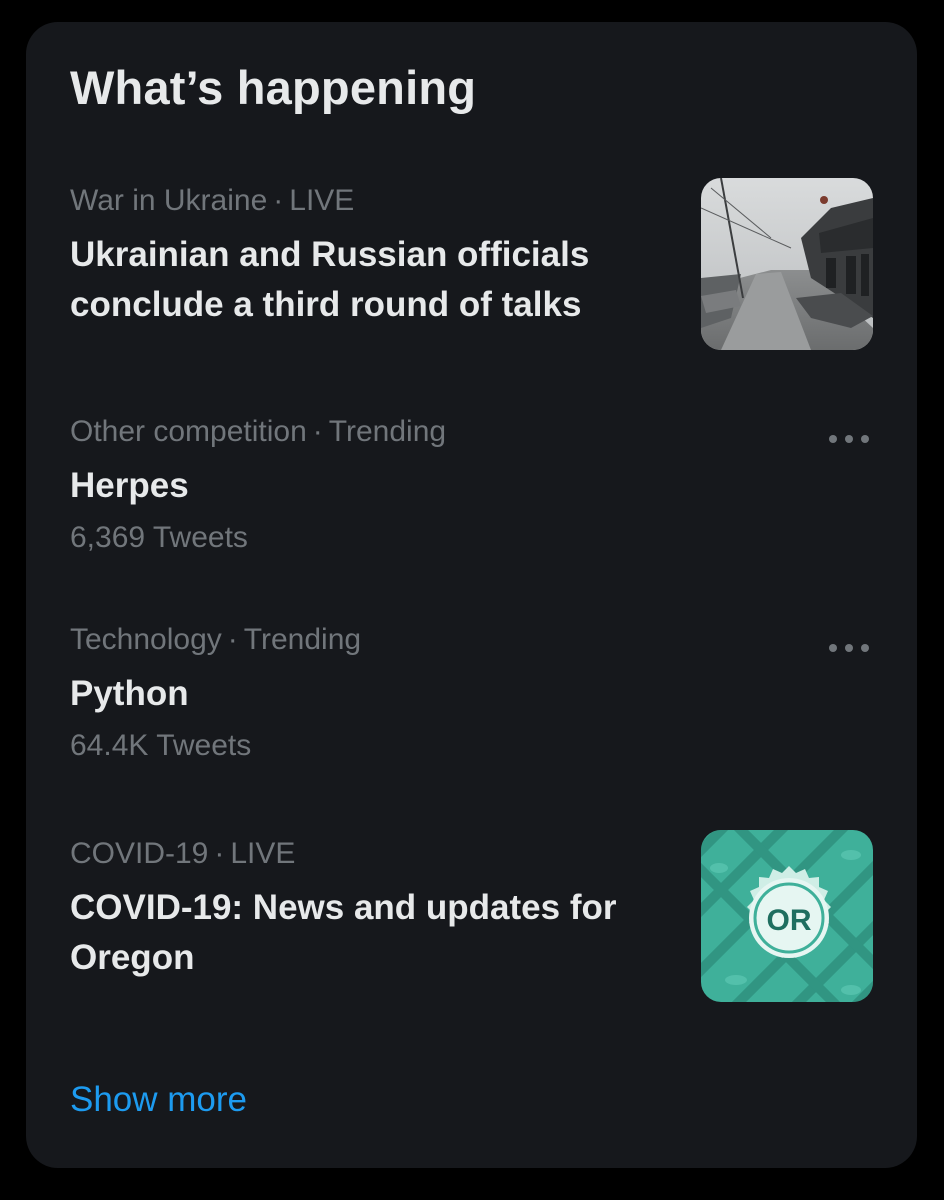 This screenshot has width=944, height=1200. What do you see at coordinates (343, 932) in the screenshot?
I see `trend-title: COVID-19: News and updates for Oregon` at bounding box center [343, 932].